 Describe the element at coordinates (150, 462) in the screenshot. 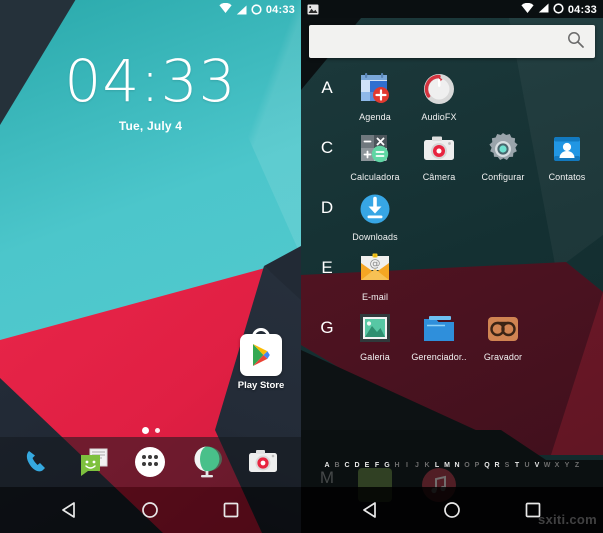

I see `app-drawer-icon` at that location.